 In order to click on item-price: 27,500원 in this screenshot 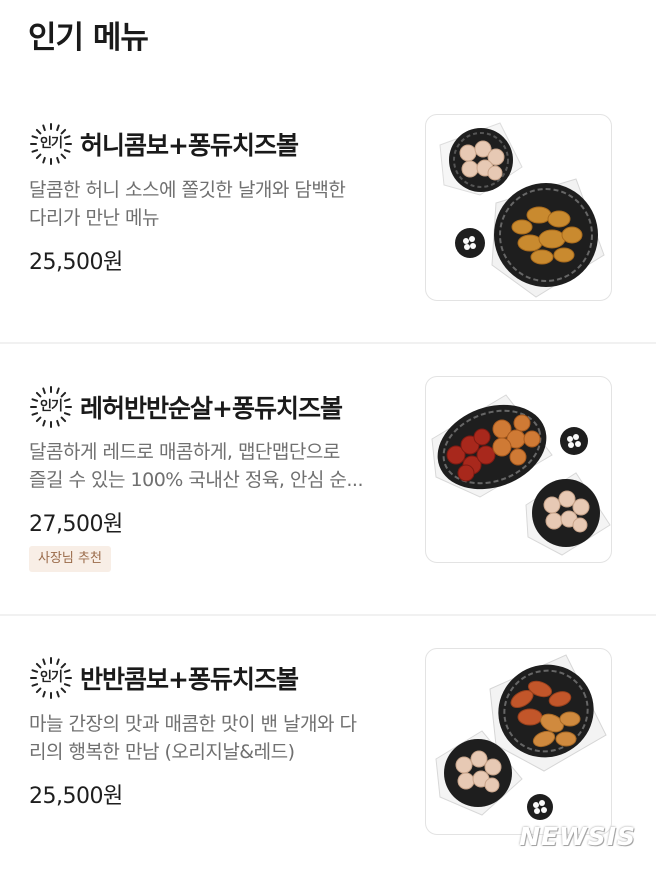, I will do `click(76, 524)`.